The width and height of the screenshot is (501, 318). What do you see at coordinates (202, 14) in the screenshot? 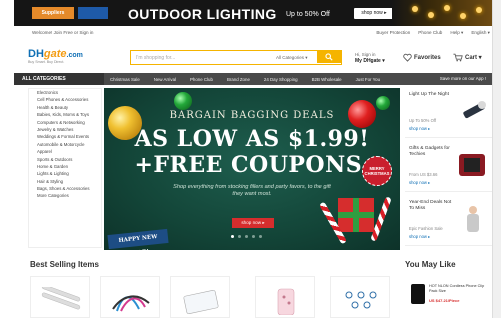
I see `banner-title: OUTDOOR LIGHTING` at bounding box center [202, 14].